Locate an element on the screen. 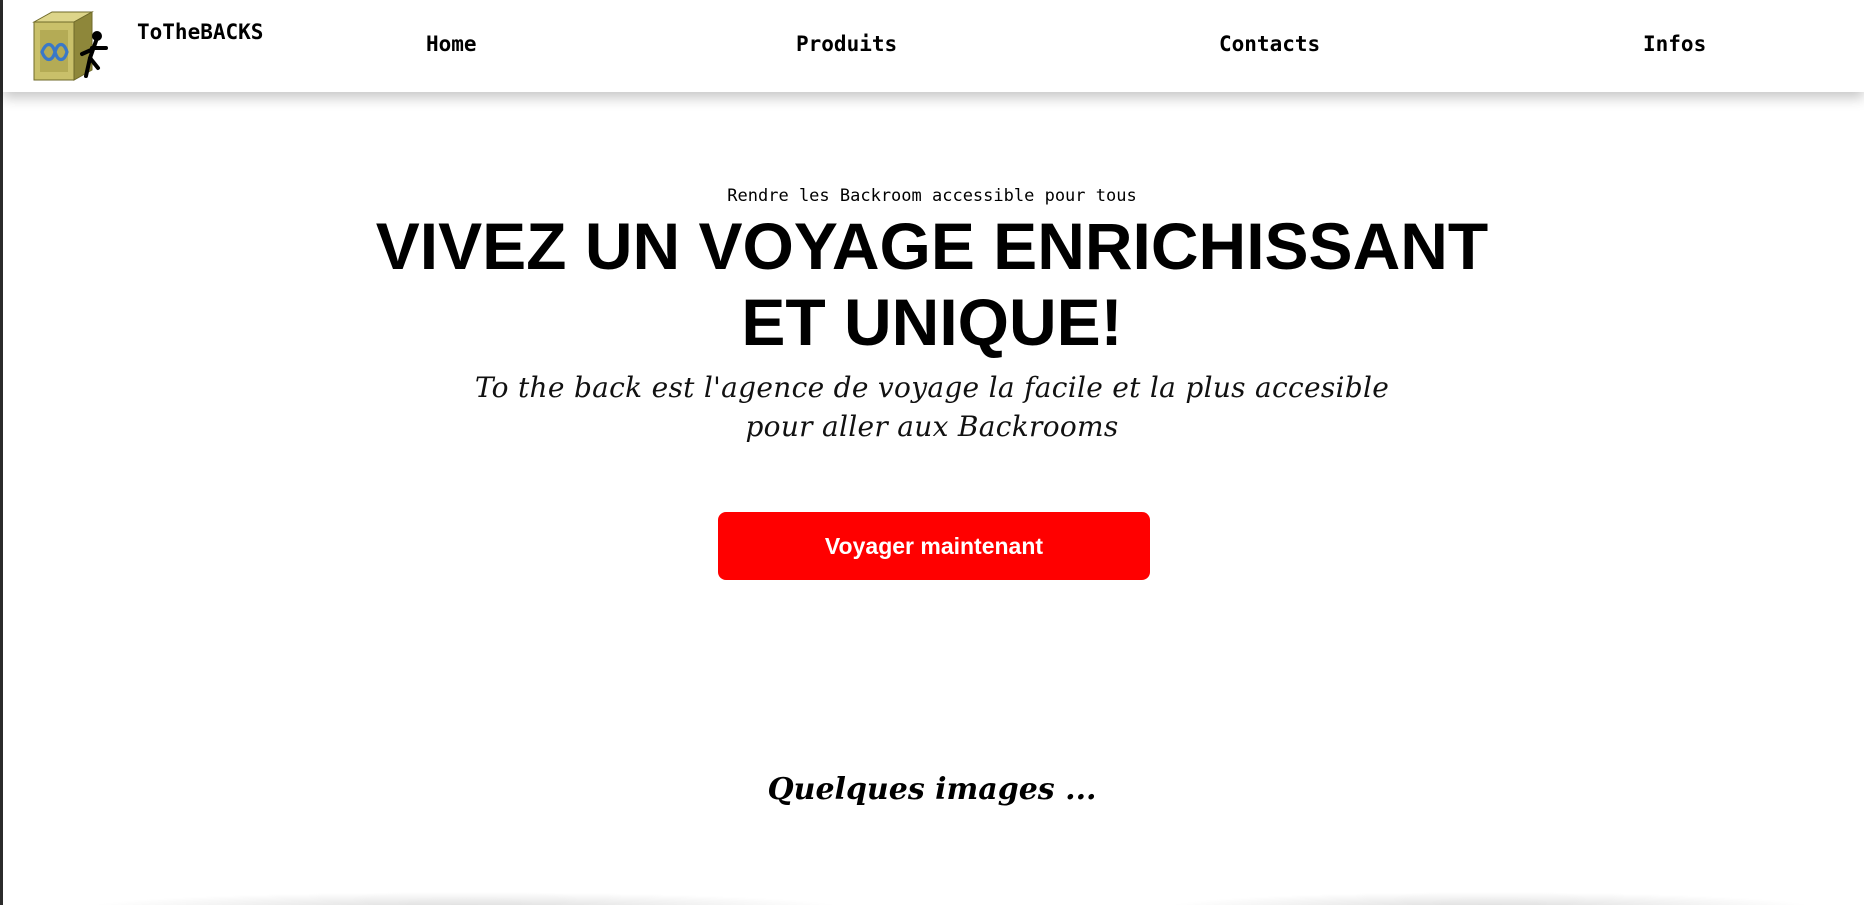 The image size is (1864, 905). nav-link-home: Home is located at coordinates (451, 44).